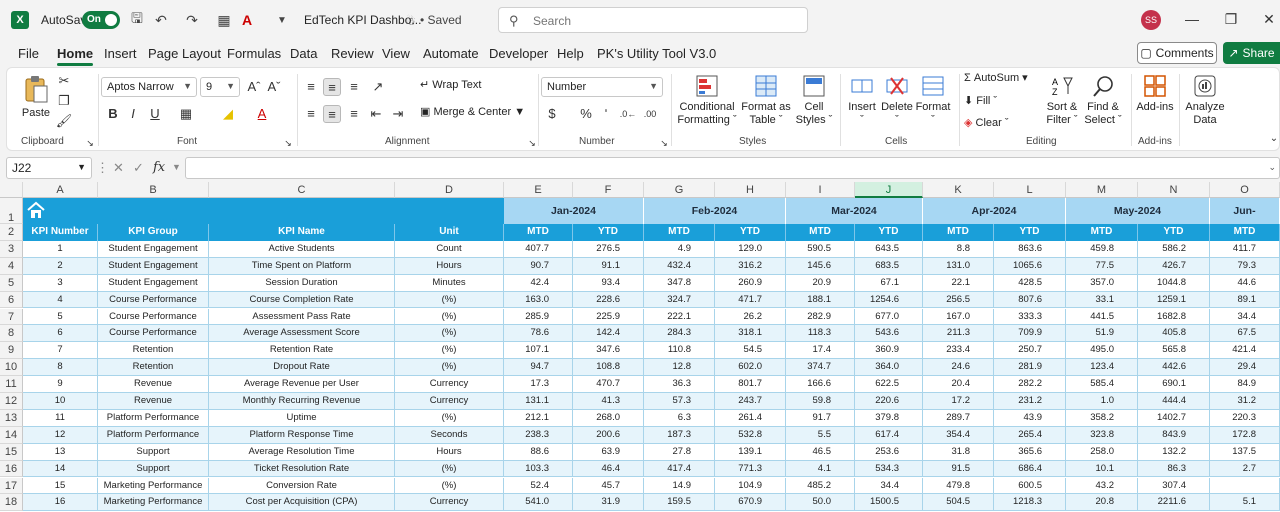 The width and height of the screenshot is (1280, 512). Describe the element at coordinates (60, 300) in the screenshot. I see `table-cell: 4` at that location.